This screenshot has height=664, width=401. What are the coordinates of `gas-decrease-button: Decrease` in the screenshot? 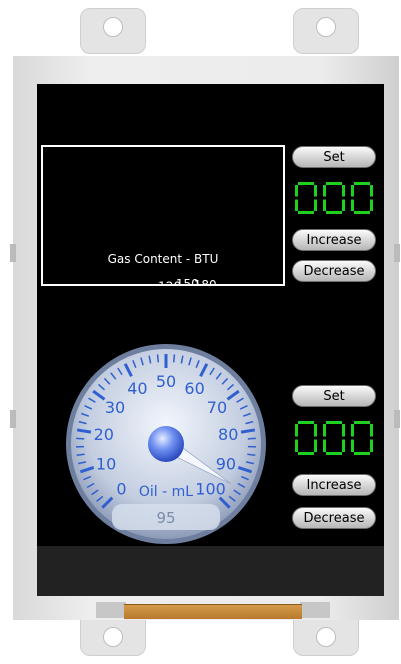 It's located at (334, 271).